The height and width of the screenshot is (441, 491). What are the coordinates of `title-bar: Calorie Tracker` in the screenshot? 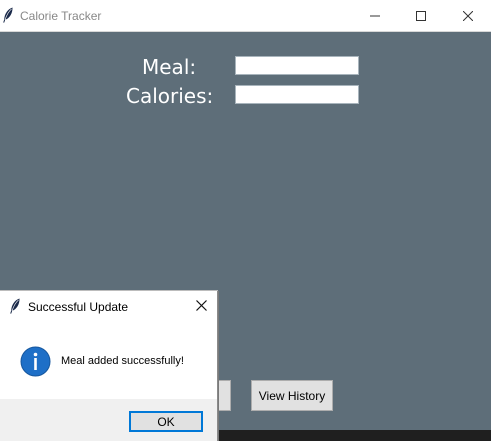 It's located at (245, 16).